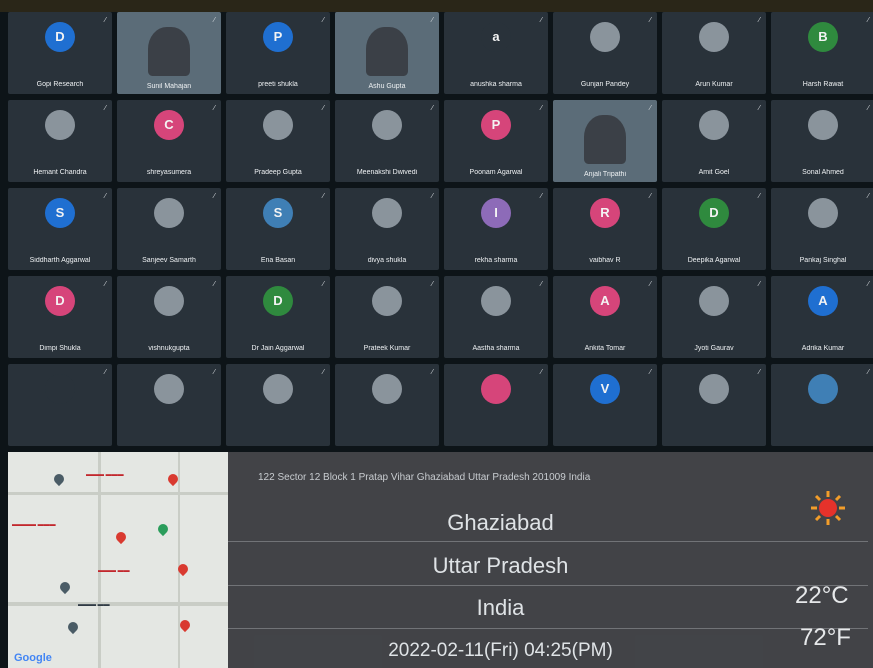  Describe the element at coordinates (605, 388) in the screenshot. I see `initial-avatar: V` at that location.